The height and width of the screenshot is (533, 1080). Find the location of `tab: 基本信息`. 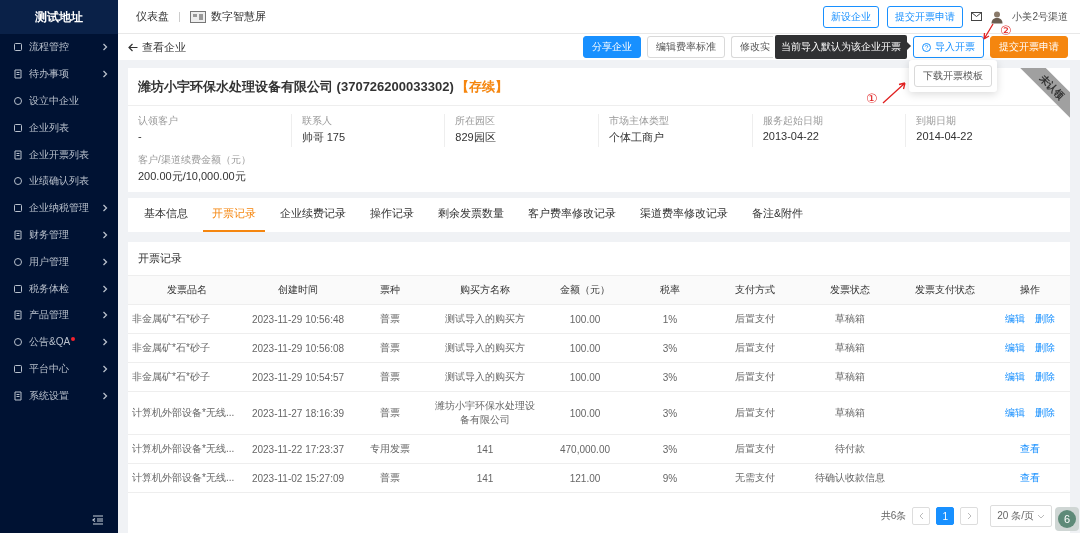

tab: 基本信息 is located at coordinates (166, 215).